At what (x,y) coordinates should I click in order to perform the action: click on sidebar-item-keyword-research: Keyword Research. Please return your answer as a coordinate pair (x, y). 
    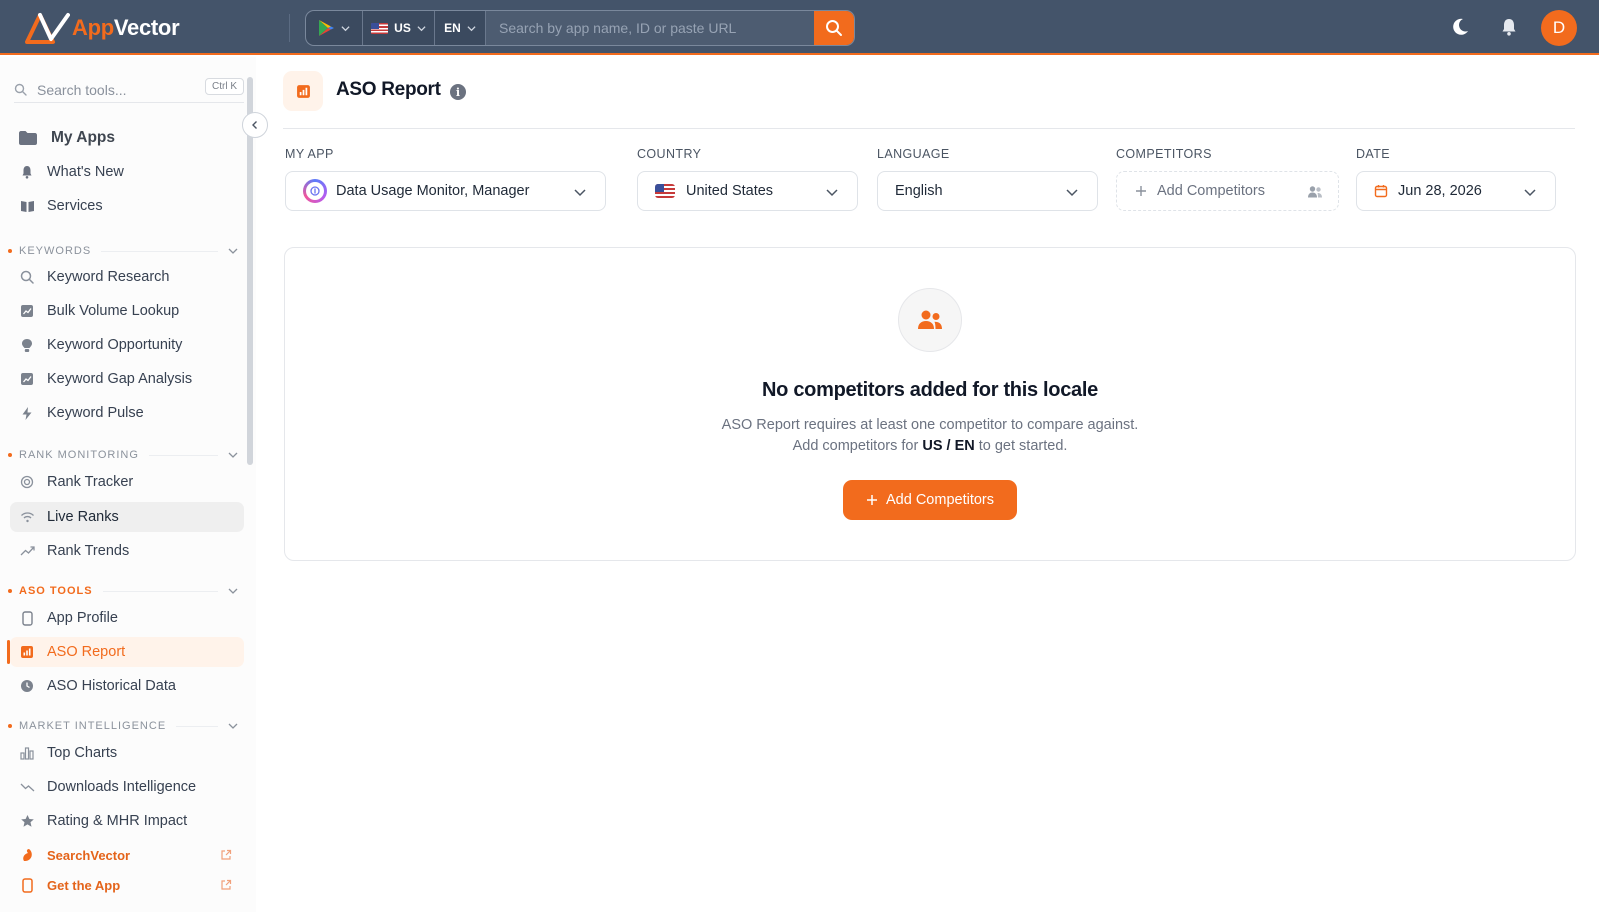
    Looking at the image, I should click on (127, 277).